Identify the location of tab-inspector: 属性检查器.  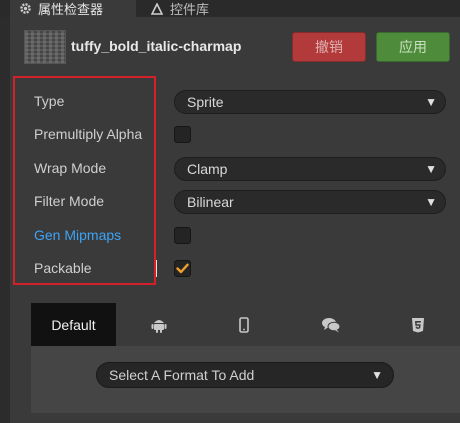
(73, 8).